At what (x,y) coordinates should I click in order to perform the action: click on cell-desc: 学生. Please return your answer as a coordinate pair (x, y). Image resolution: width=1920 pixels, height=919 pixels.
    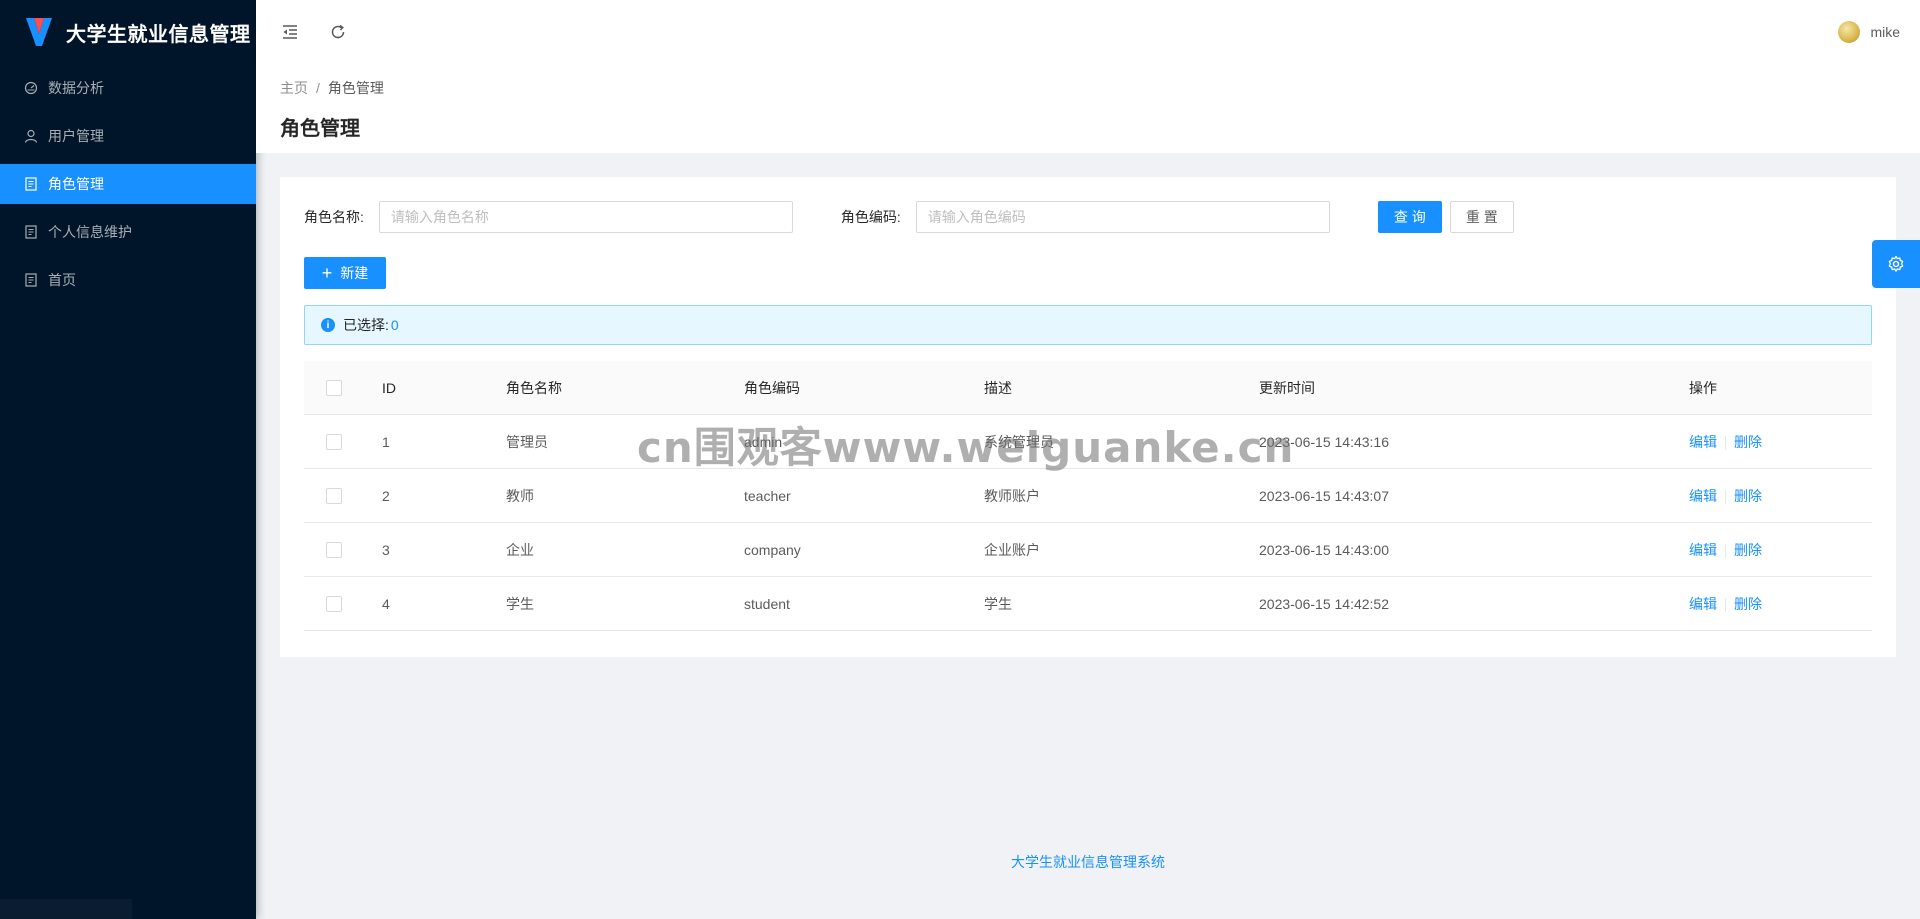
    Looking at the image, I should click on (998, 603).